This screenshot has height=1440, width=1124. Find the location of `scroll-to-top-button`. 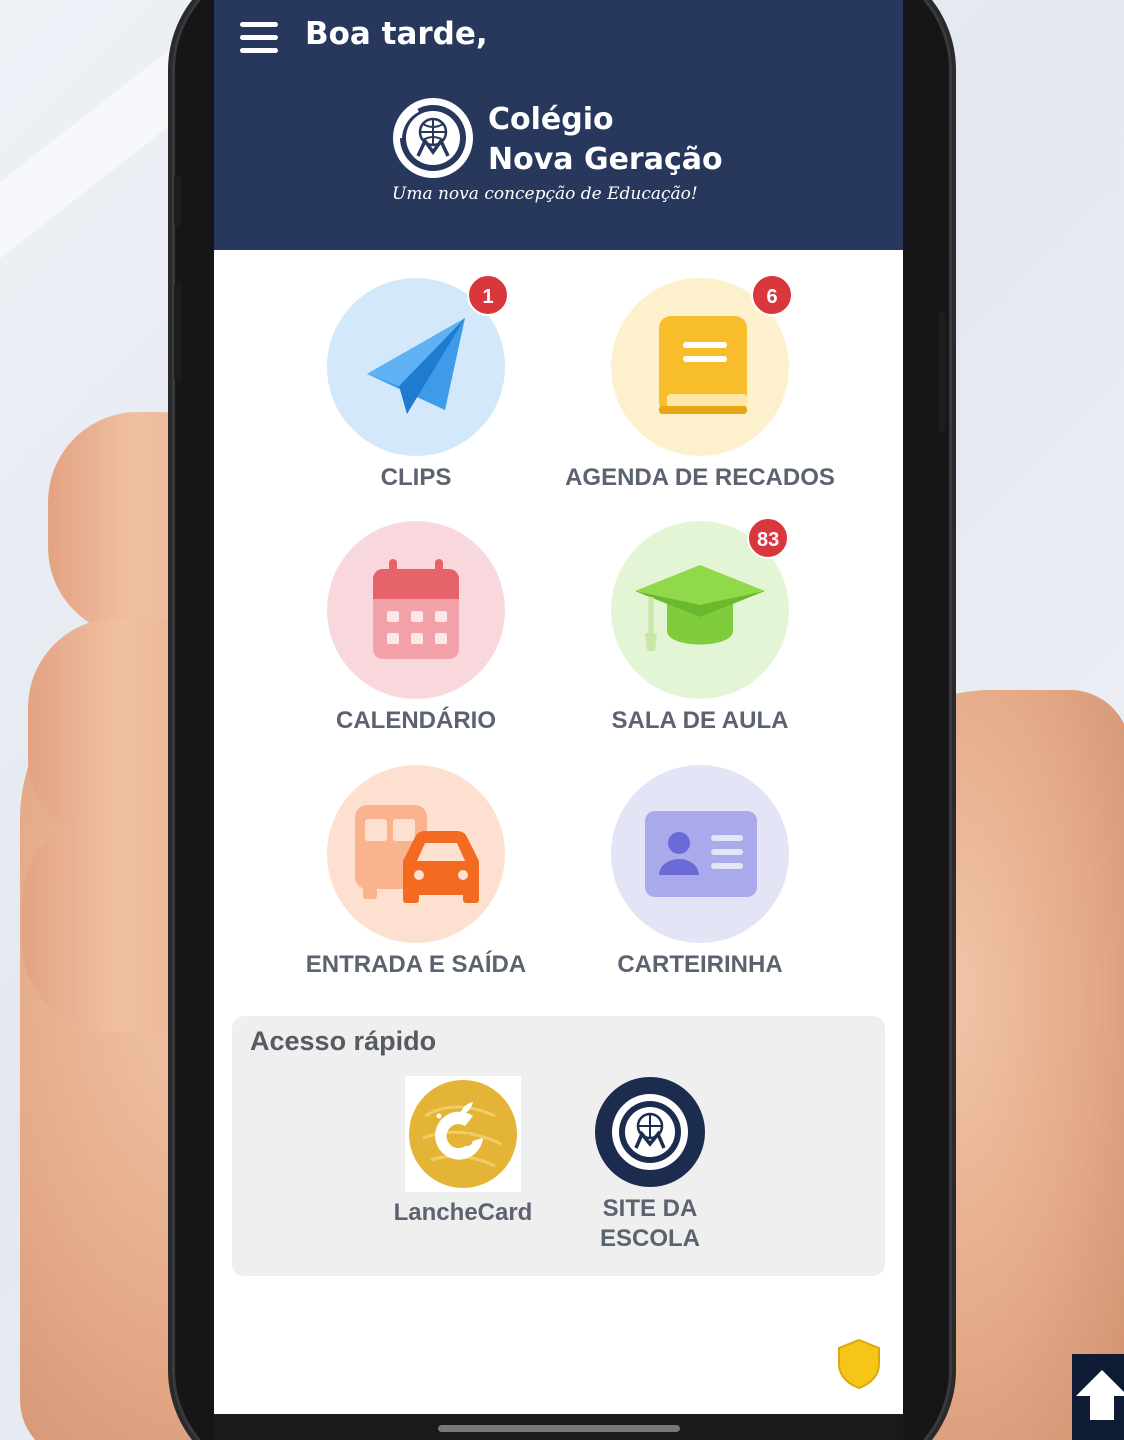

scroll-to-top-button is located at coordinates (1098, 1397).